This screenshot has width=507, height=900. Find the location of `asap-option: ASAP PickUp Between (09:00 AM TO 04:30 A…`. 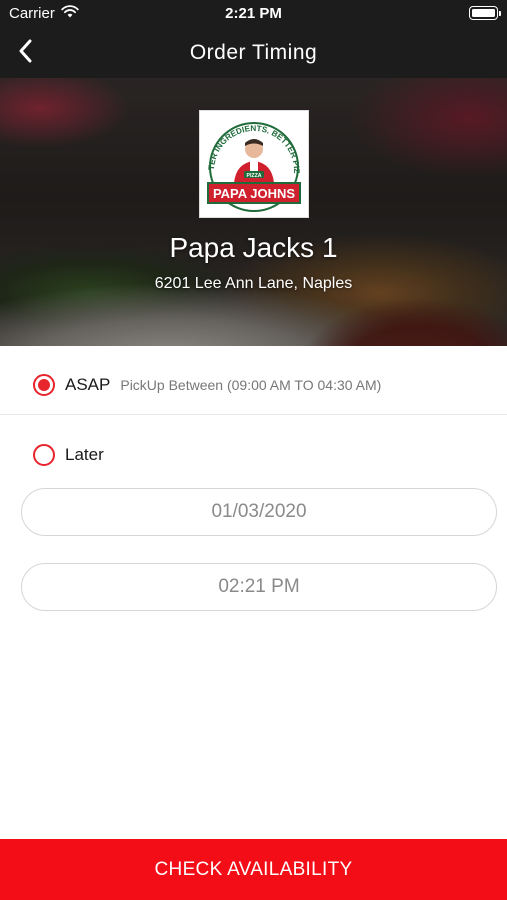

asap-option: ASAP PickUp Between (09:00 AM TO 04:30 A… is located at coordinates (253, 385).